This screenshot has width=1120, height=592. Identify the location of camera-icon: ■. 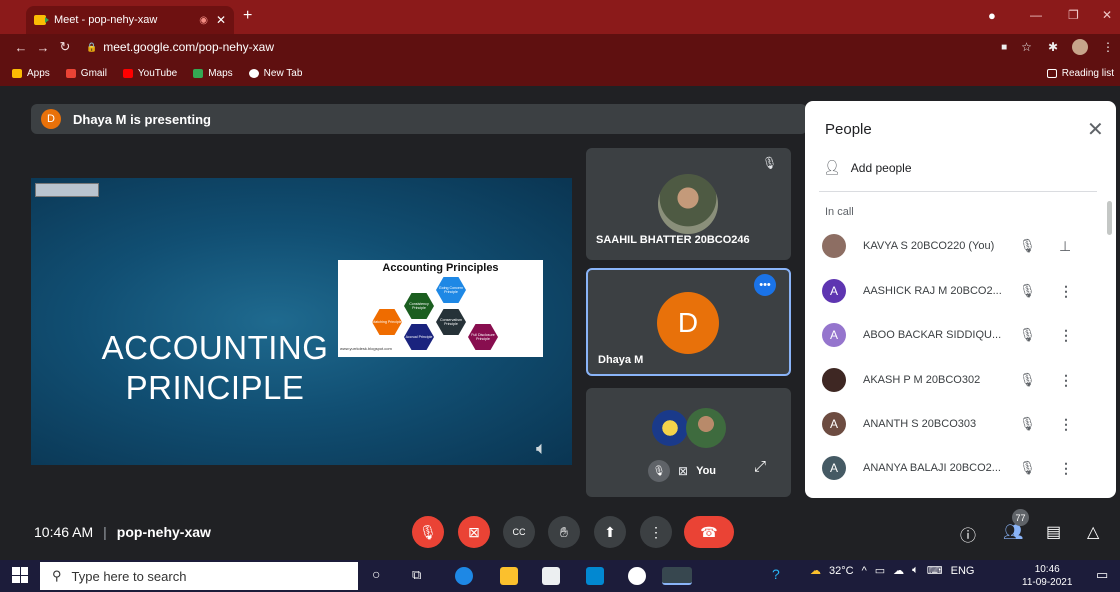
(1004, 47).